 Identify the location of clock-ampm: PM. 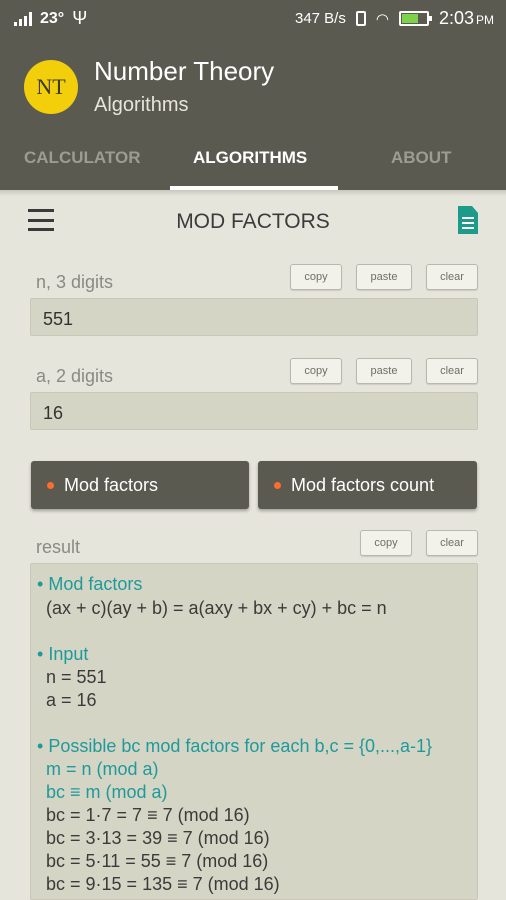
(485, 20).